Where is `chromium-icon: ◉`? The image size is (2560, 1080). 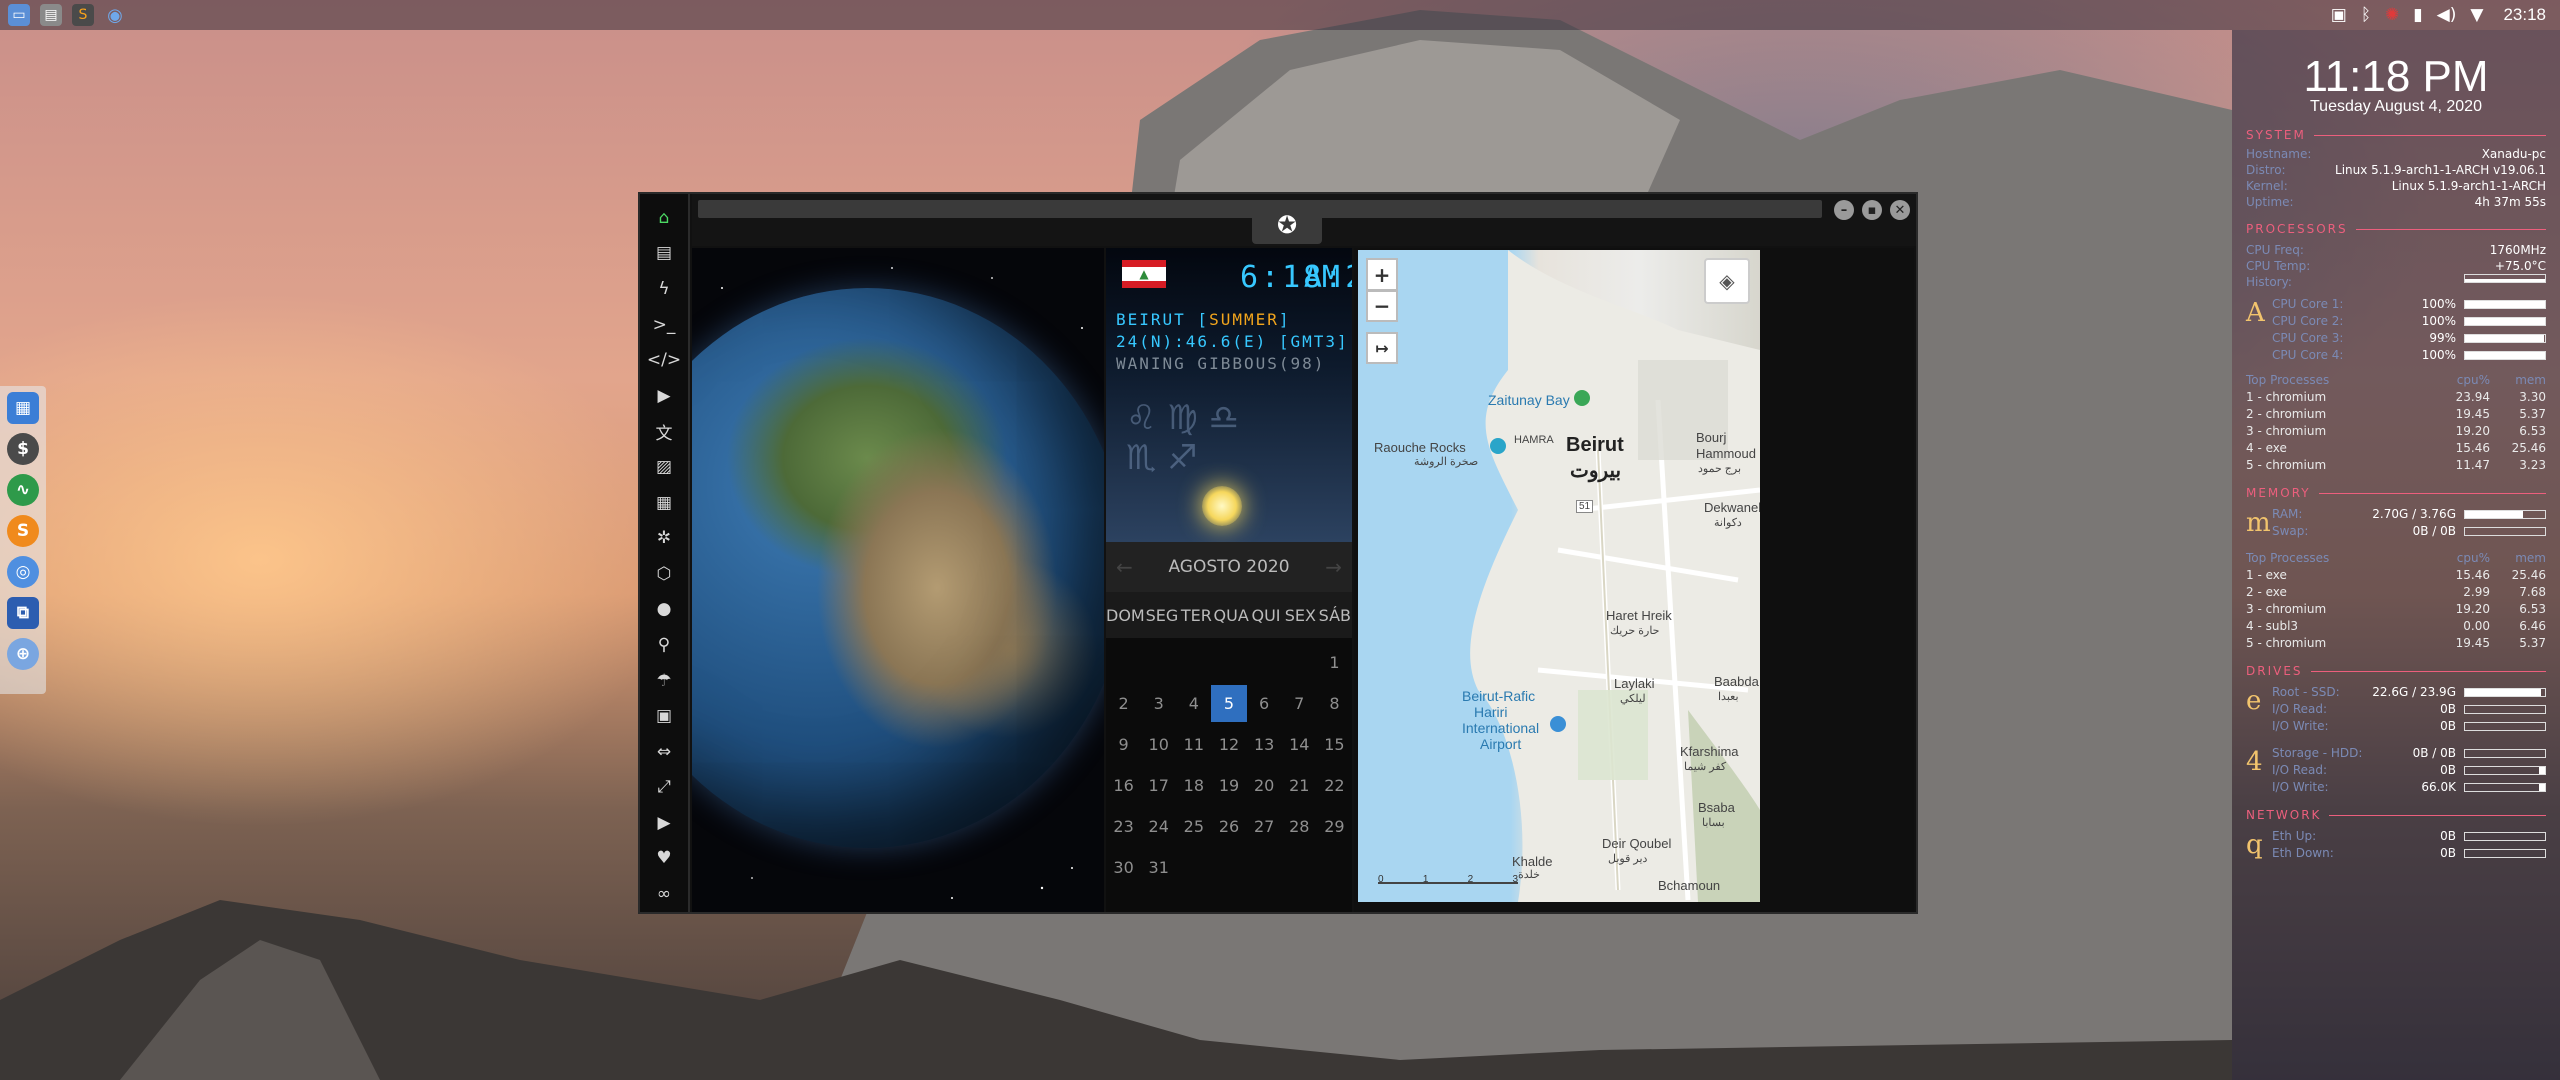
chromium-icon: ◉ is located at coordinates (115, 15).